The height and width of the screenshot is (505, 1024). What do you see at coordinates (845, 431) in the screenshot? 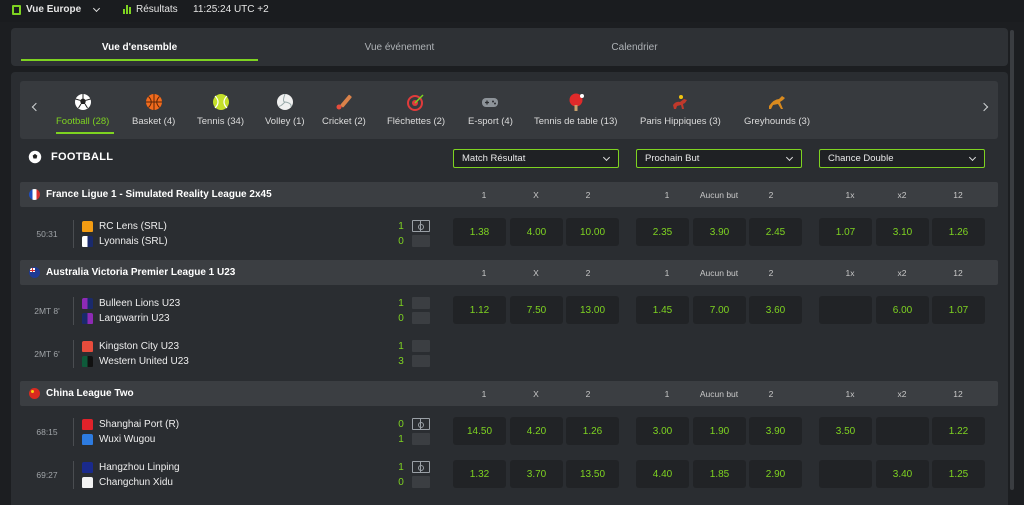
I see `odds-button: 3.50` at bounding box center [845, 431].